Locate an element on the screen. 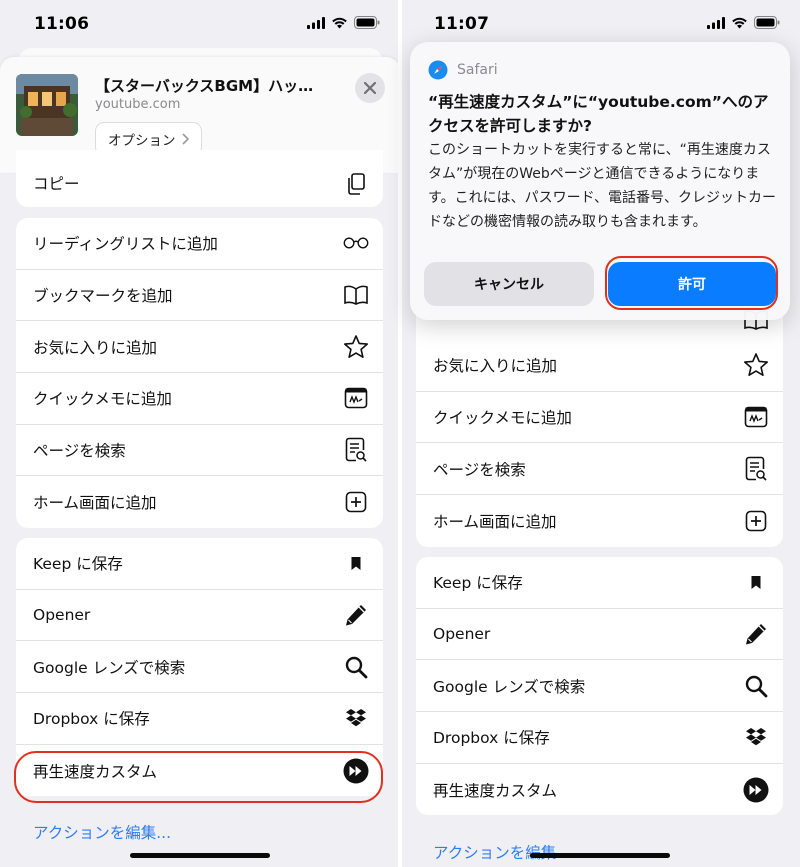 The image size is (800, 867). close-button is located at coordinates (370, 88).